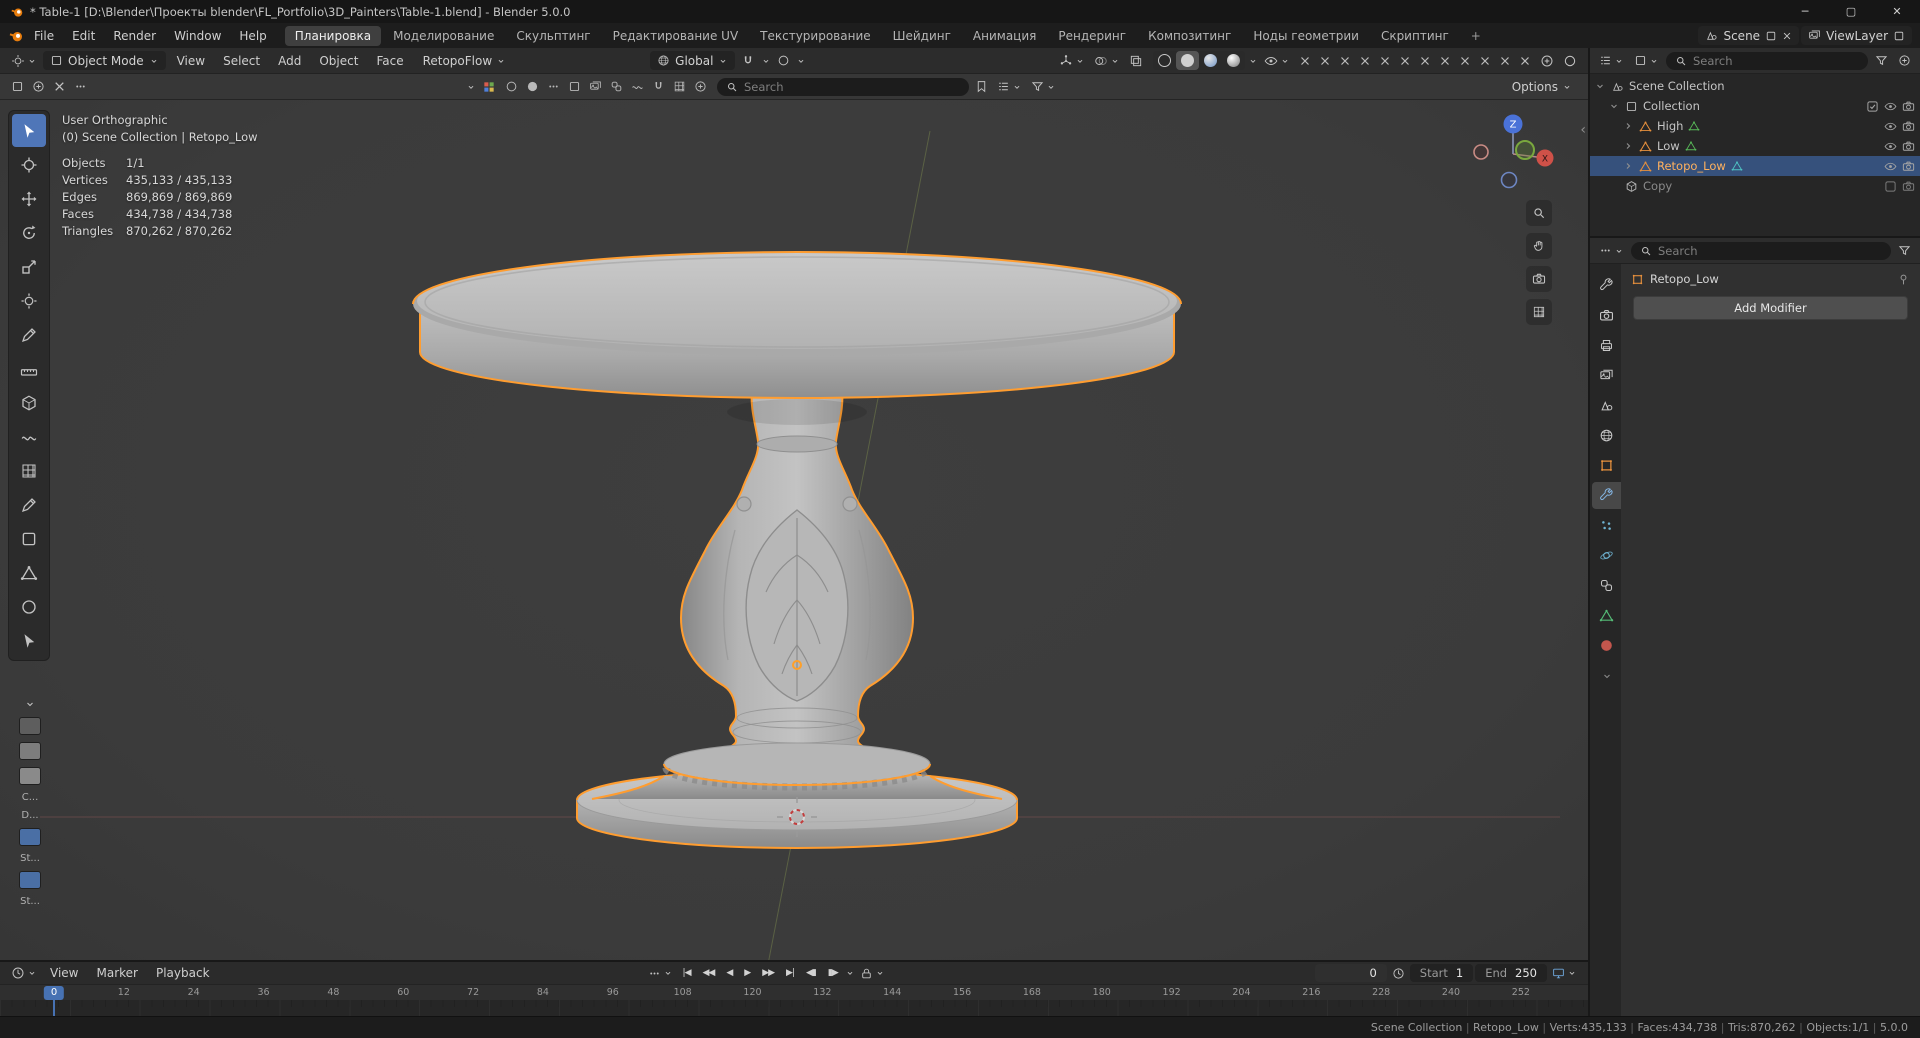 This screenshot has width=1920, height=1038. I want to click on navigation-gizmo: Z X, so click(1513, 151).